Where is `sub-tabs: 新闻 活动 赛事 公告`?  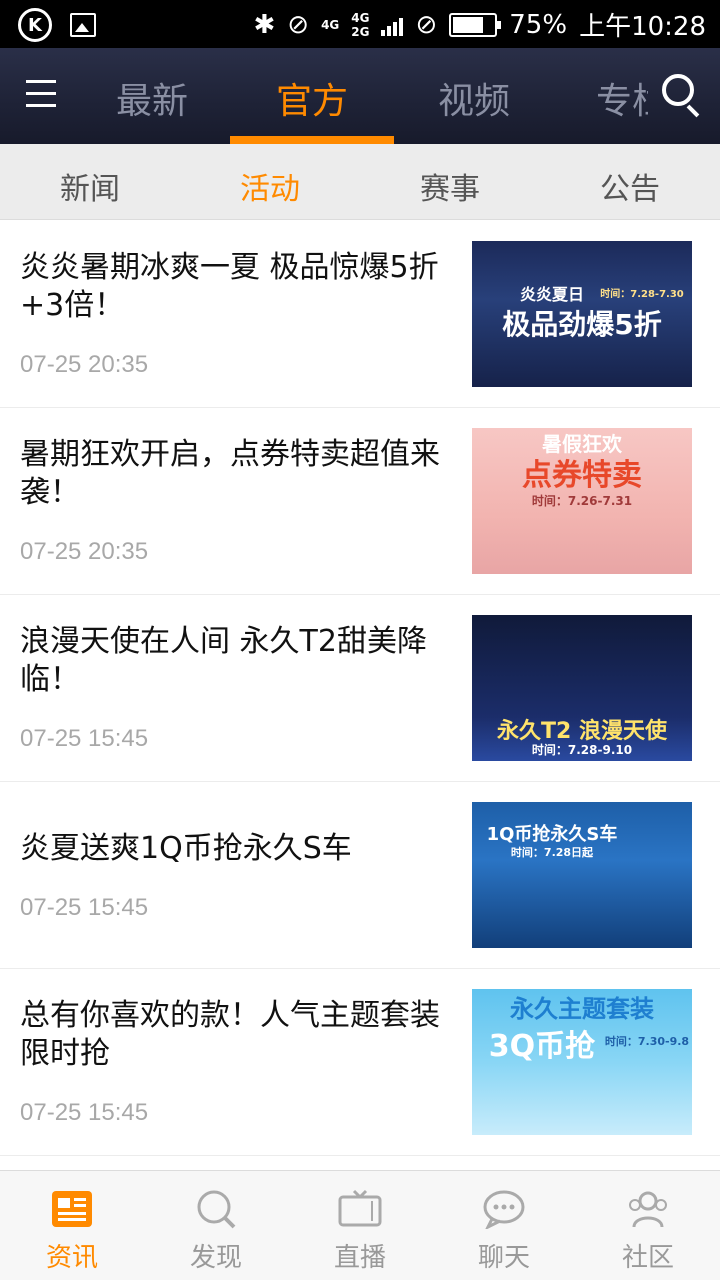 sub-tabs: 新闻 活动 赛事 公告 is located at coordinates (360, 182).